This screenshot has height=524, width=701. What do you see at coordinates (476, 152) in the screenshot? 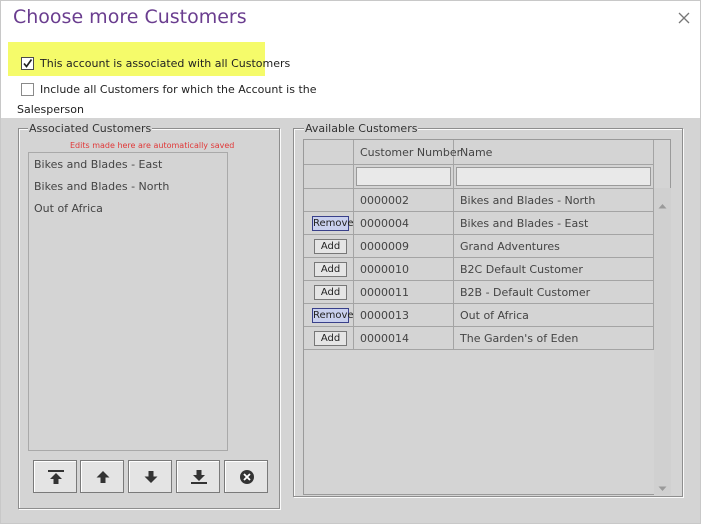
I see `column-header-name: Name` at bounding box center [476, 152].